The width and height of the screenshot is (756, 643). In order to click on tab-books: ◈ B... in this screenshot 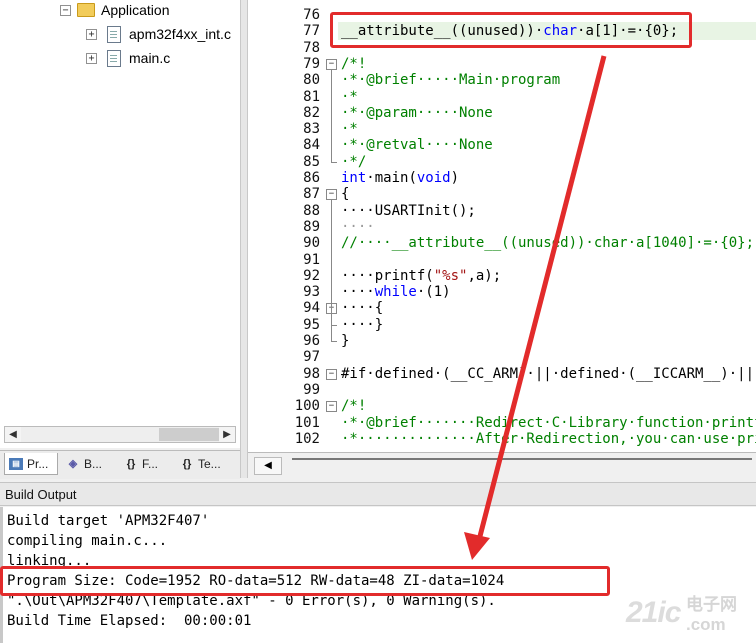, I will do `click(90, 464)`.